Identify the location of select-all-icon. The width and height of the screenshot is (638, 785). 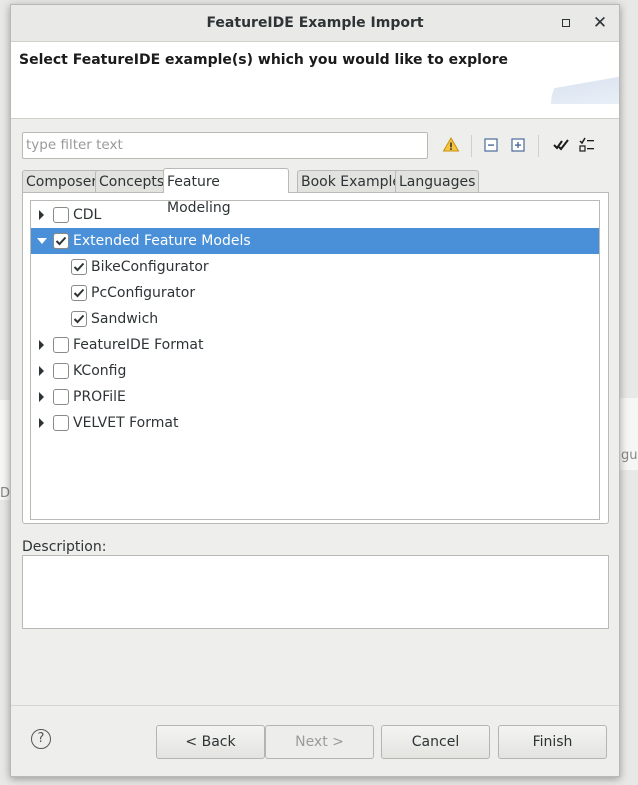
(561, 145).